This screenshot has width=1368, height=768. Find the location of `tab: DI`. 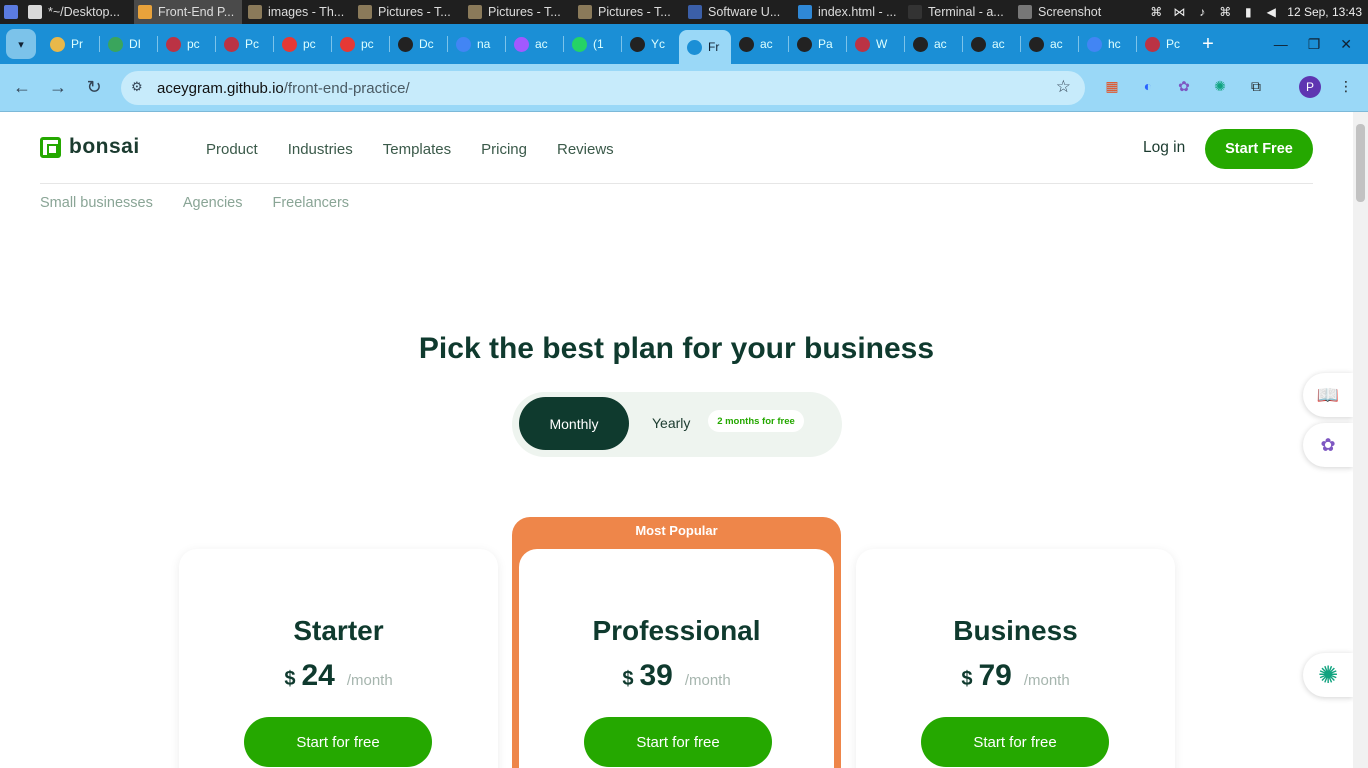

tab: DI is located at coordinates (128, 44).